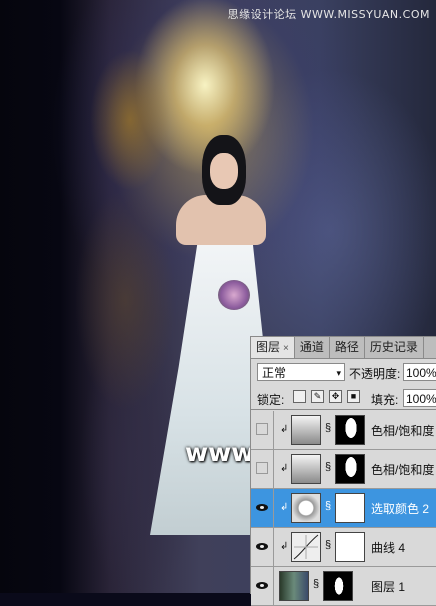  I want to click on layer-name: 选取颜色 2, so click(400, 509).